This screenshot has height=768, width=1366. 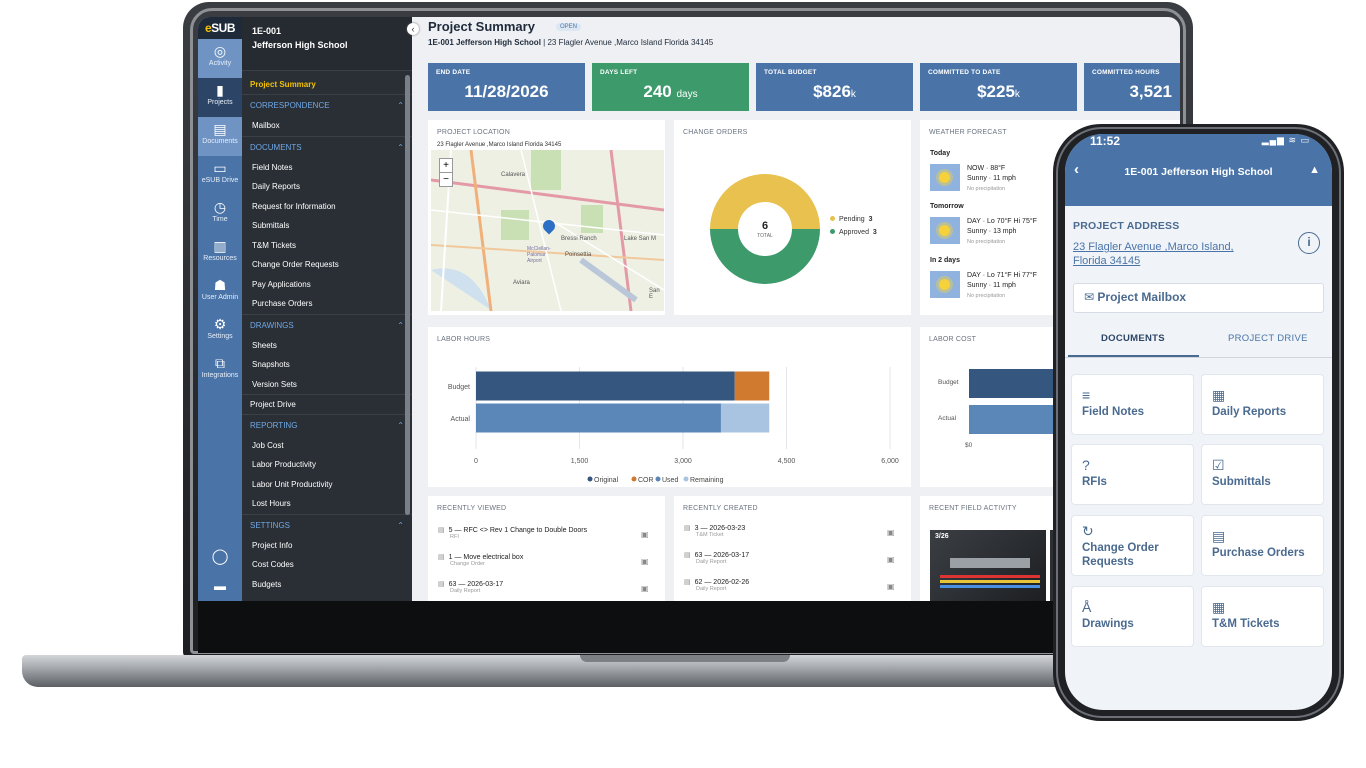 I want to click on project-mailbox-button: ✉ Project Mailbox, so click(x=1198, y=298).